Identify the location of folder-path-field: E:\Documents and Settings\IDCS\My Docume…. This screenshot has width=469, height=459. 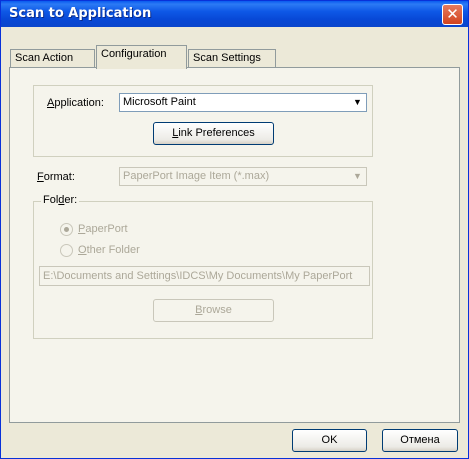
(204, 276).